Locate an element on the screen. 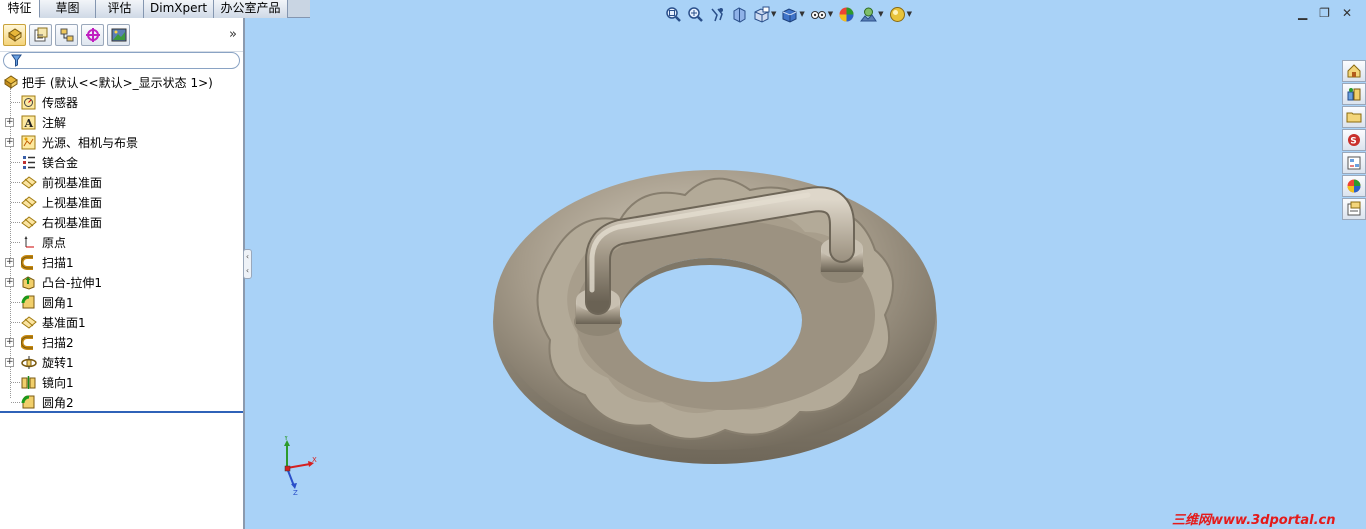  feature-tree-filter is located at coordinates (121, 60).